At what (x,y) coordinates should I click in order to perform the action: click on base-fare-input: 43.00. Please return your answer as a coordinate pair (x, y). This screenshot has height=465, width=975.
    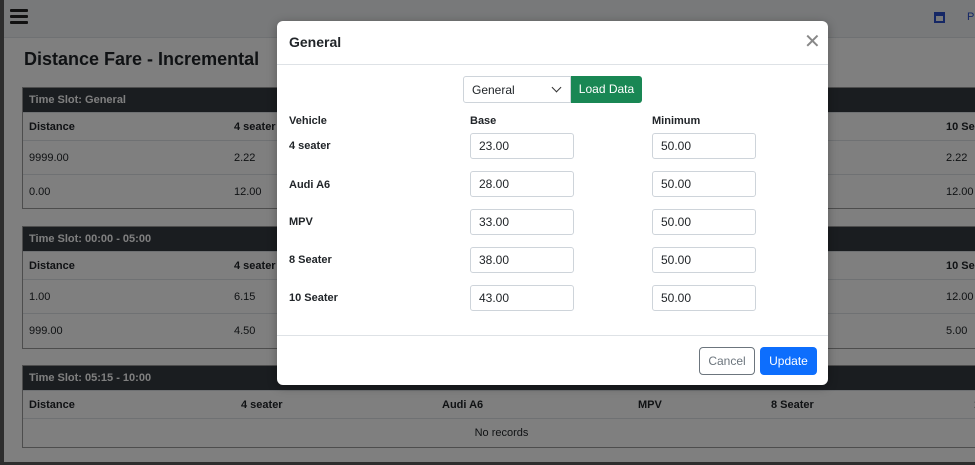
    Looking at the image, I should click on (522, 298).